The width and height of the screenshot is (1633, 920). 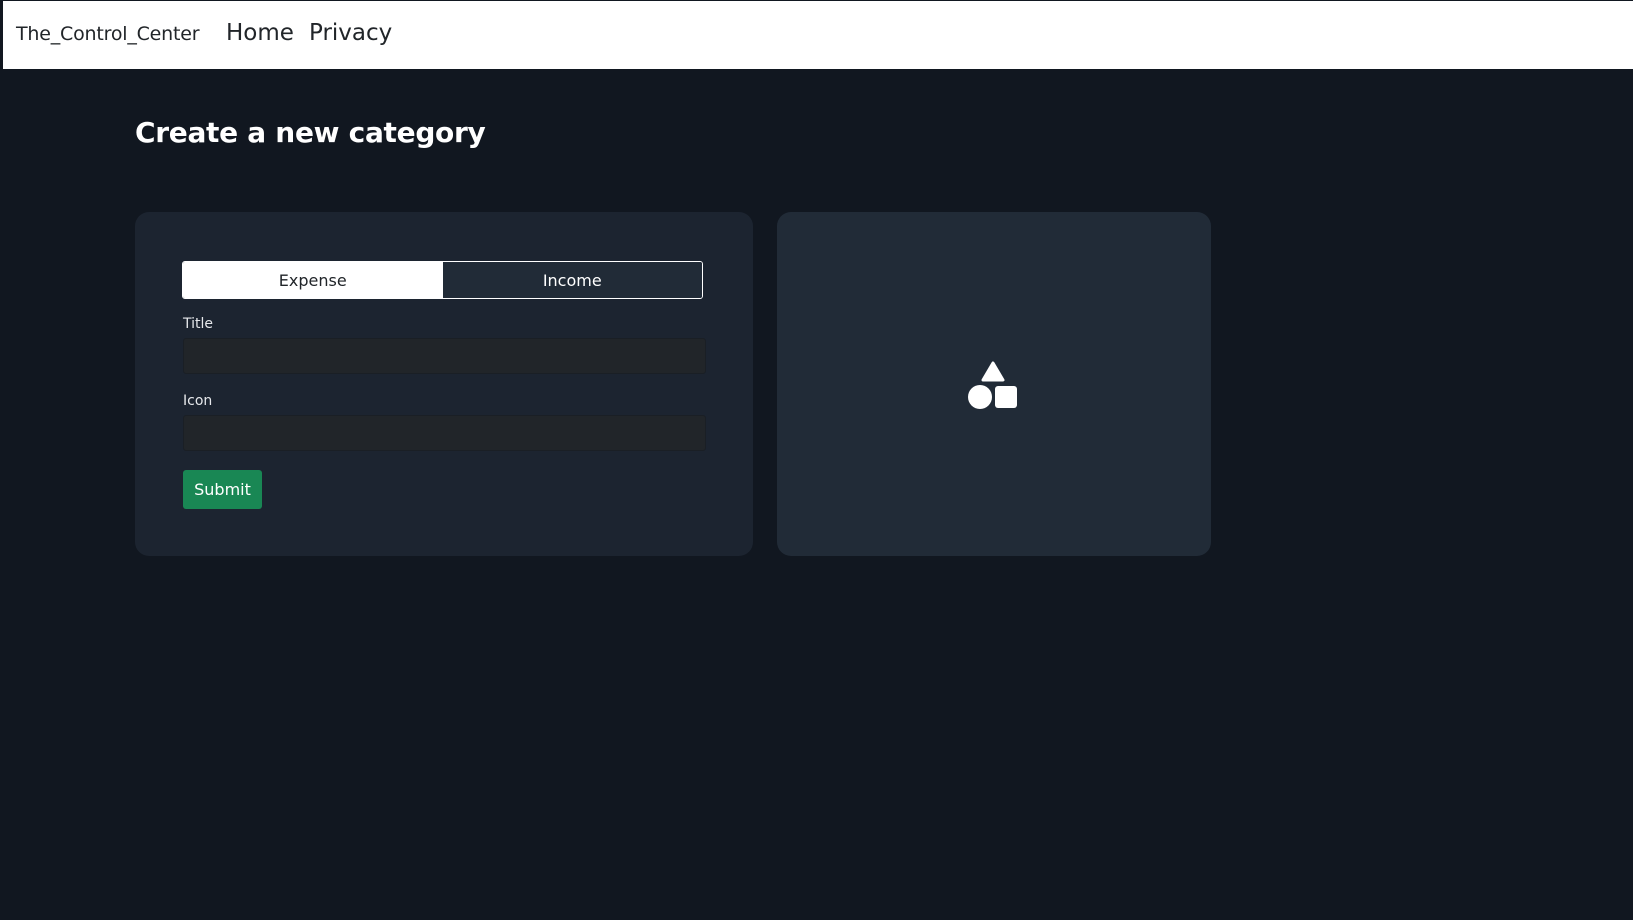 What do you see at coordinates (444, 356) in the screenshot?
I see `title-input` at bounding box center [444, 356].